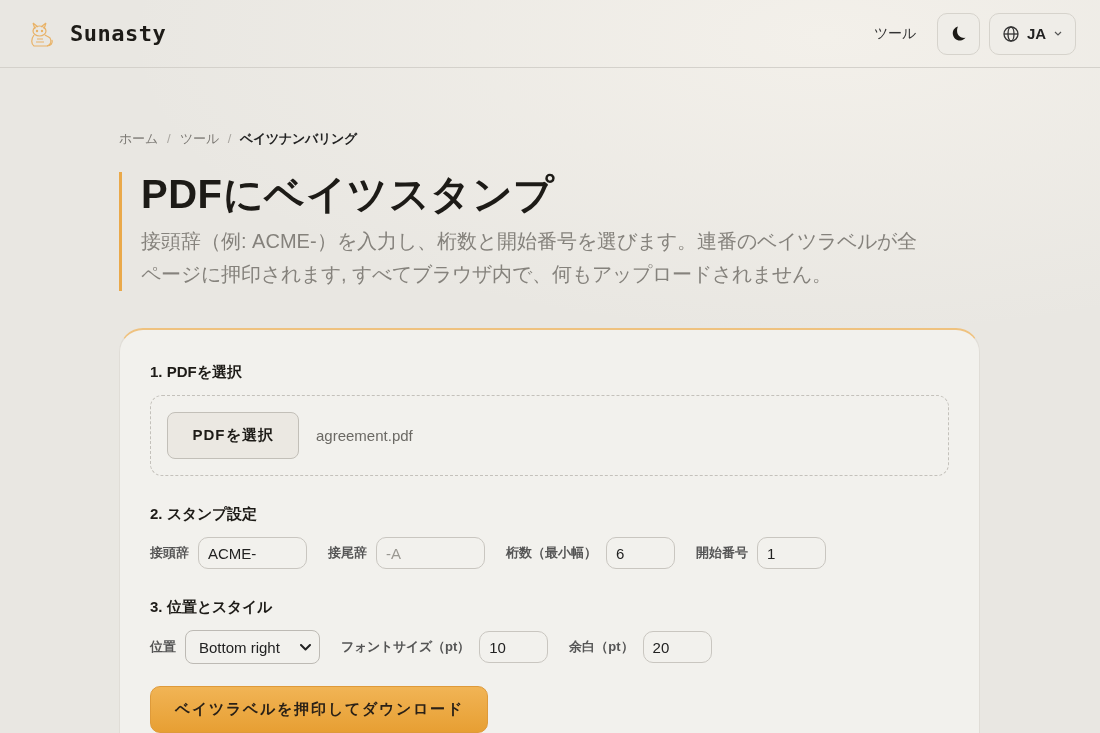  Describe the element at coordinates (211, 607) in the screenshot. I see `section-heading: 3. 位置とスタイル` at that location.